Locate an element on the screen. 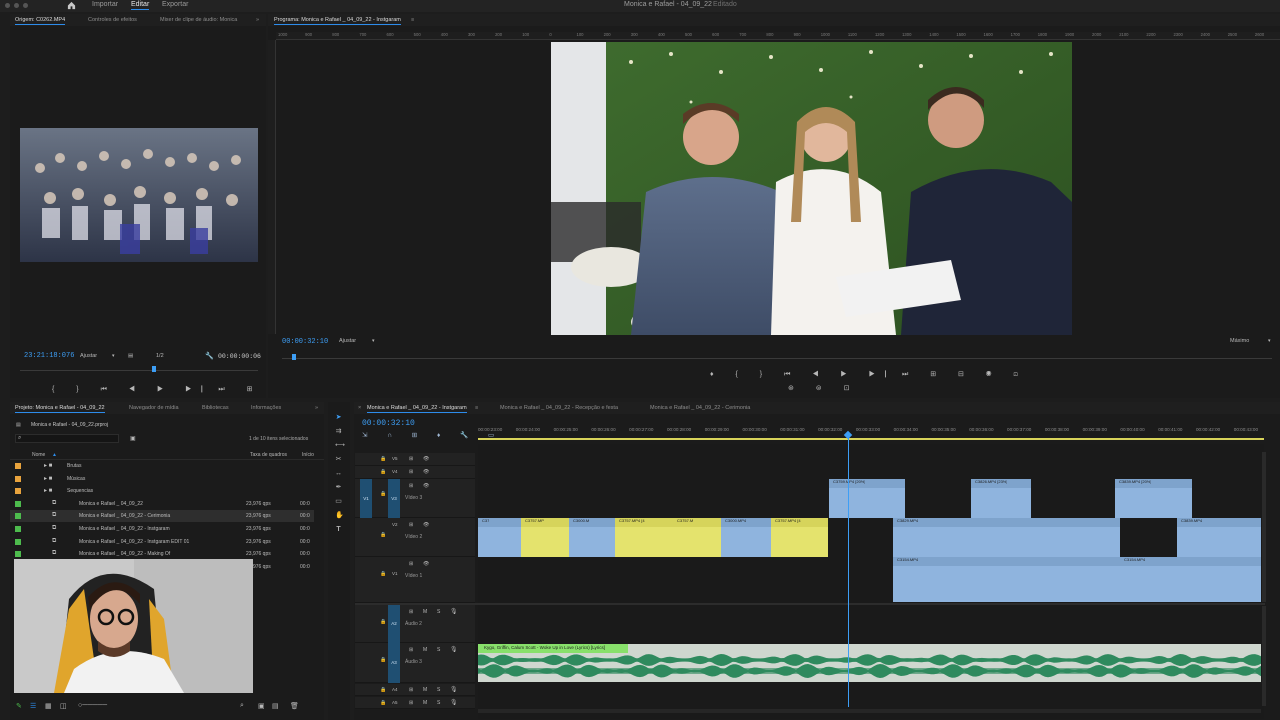 This screenshot has height=720, width=1280. pencil-icon: ✎ is located at coordinates (19, 706).